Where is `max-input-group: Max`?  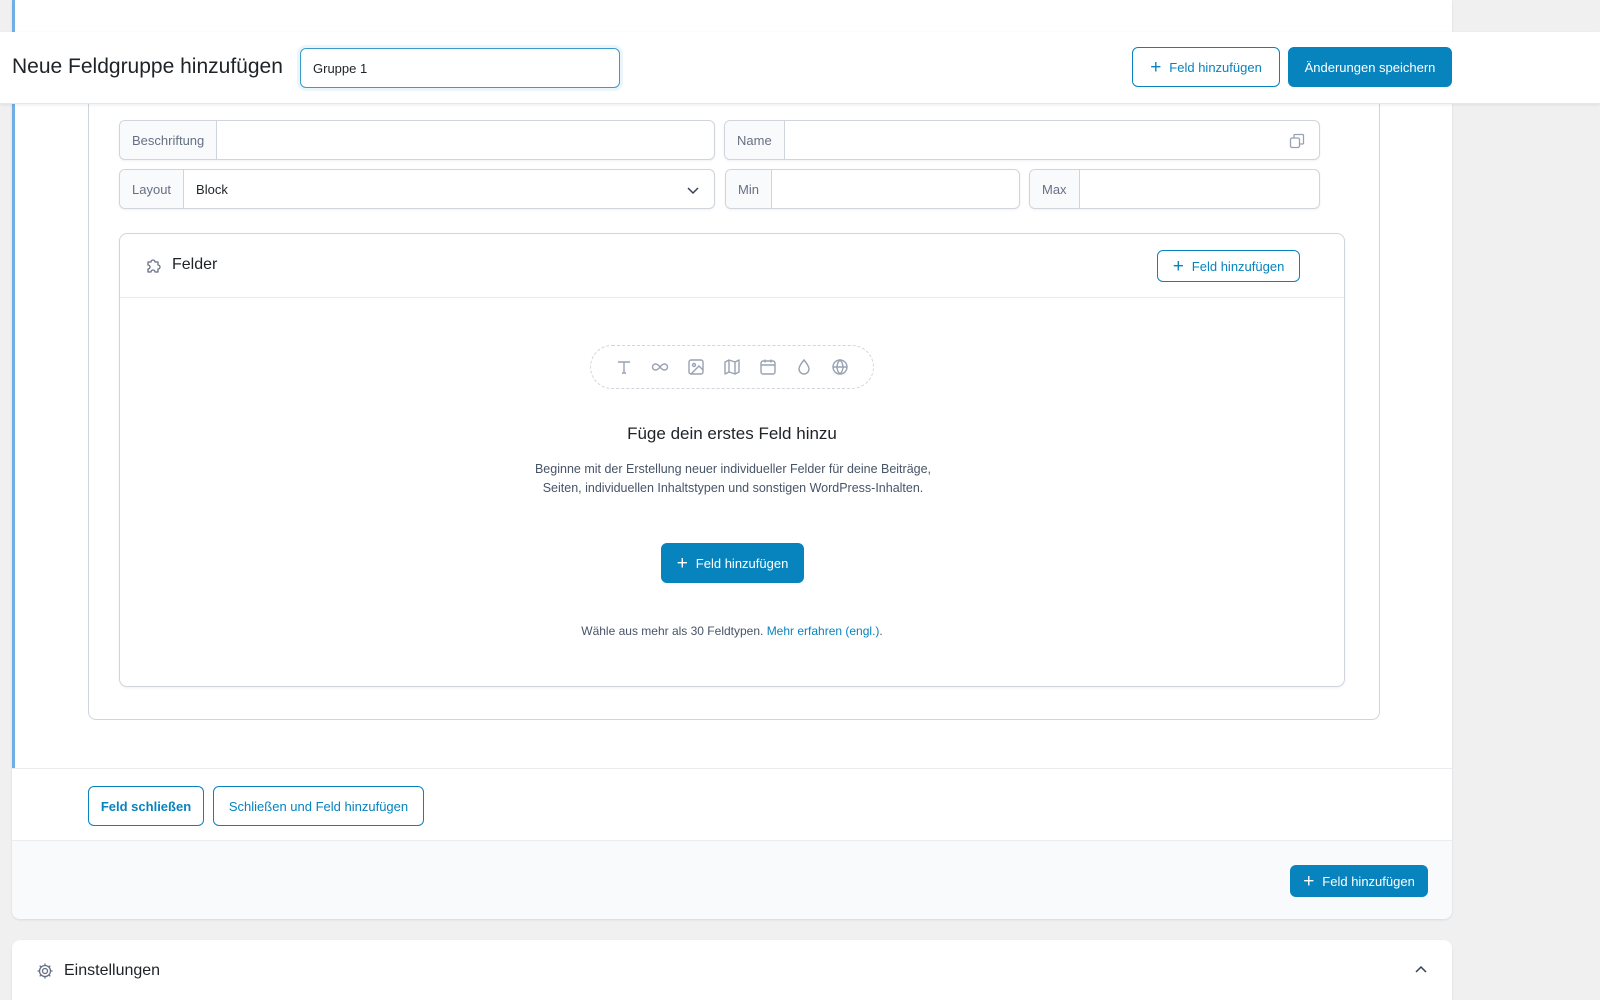 max-input-group: Max is located at coordinates (1174, 189).